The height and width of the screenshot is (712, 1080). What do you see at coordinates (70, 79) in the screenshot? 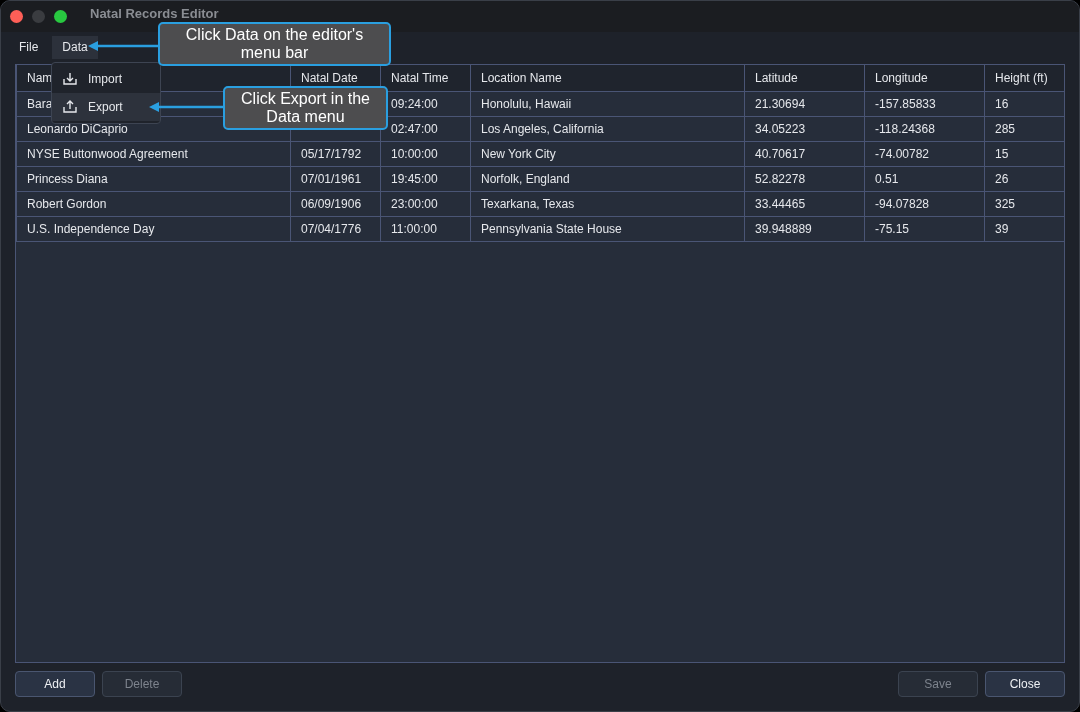
I see `download-icon` at bounding box center [70, 79].